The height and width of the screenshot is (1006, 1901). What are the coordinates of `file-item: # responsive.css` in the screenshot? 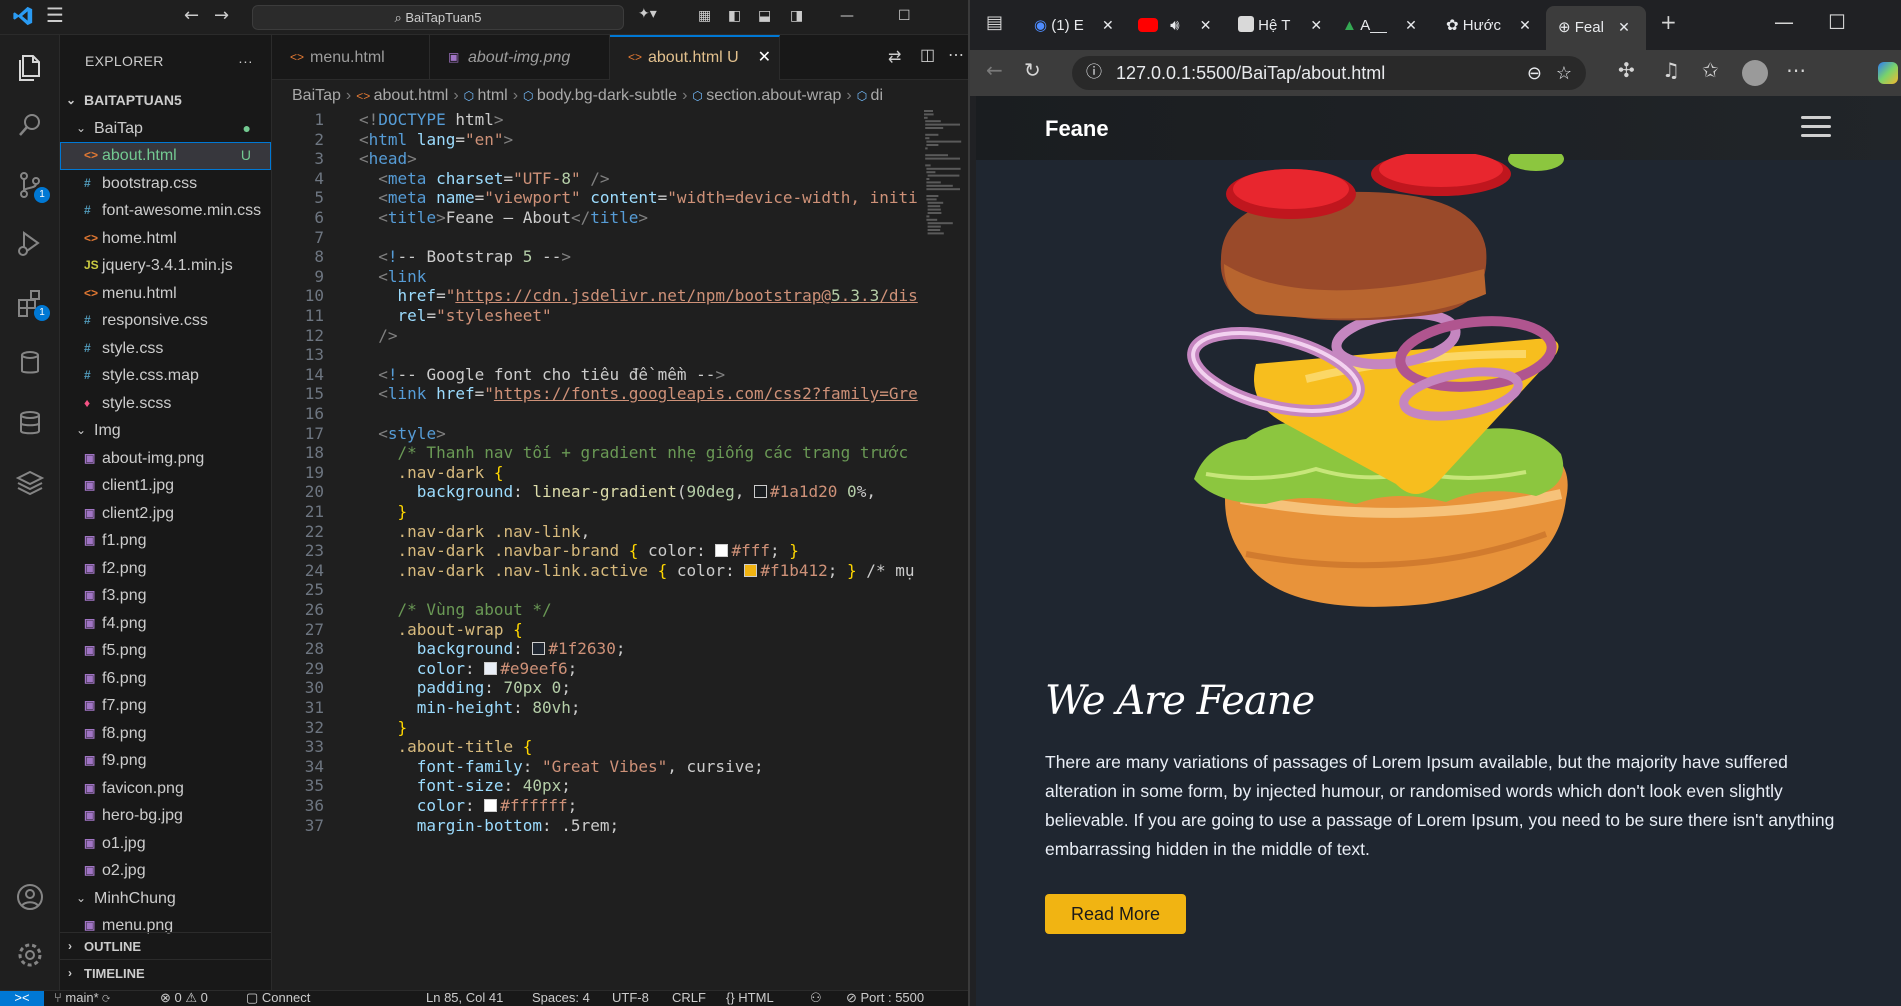 It's located at (165, 321).